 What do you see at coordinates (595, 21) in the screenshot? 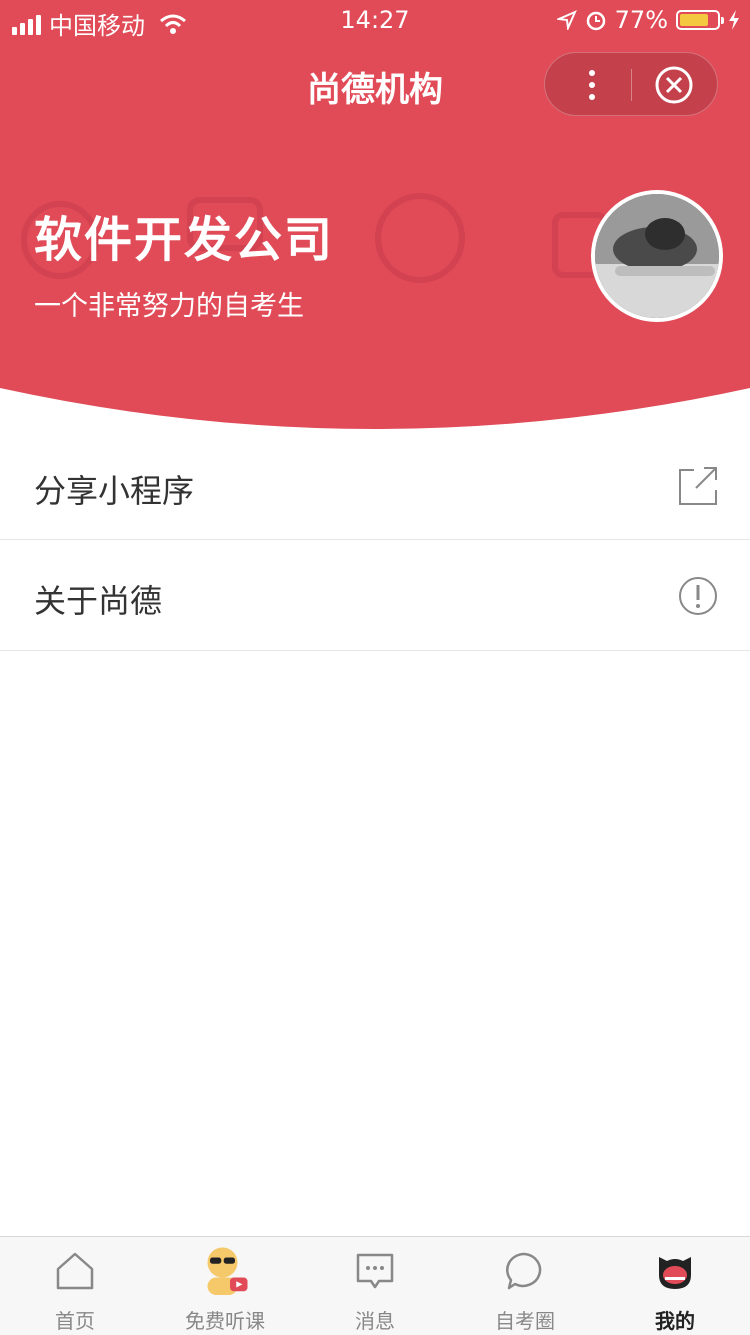
I see `alarm-icon` at bounding box center [595, 21].